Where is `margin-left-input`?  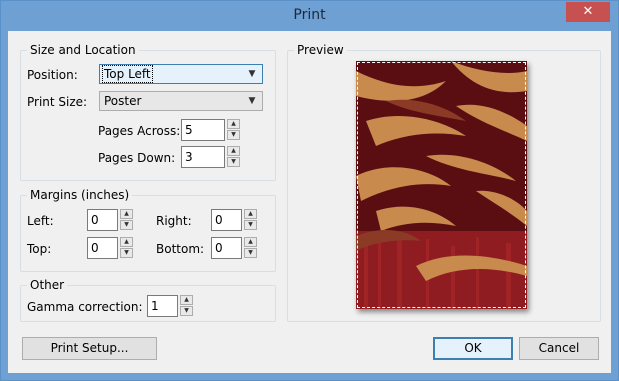 margin-left-input is located at coordinates (102, 220).